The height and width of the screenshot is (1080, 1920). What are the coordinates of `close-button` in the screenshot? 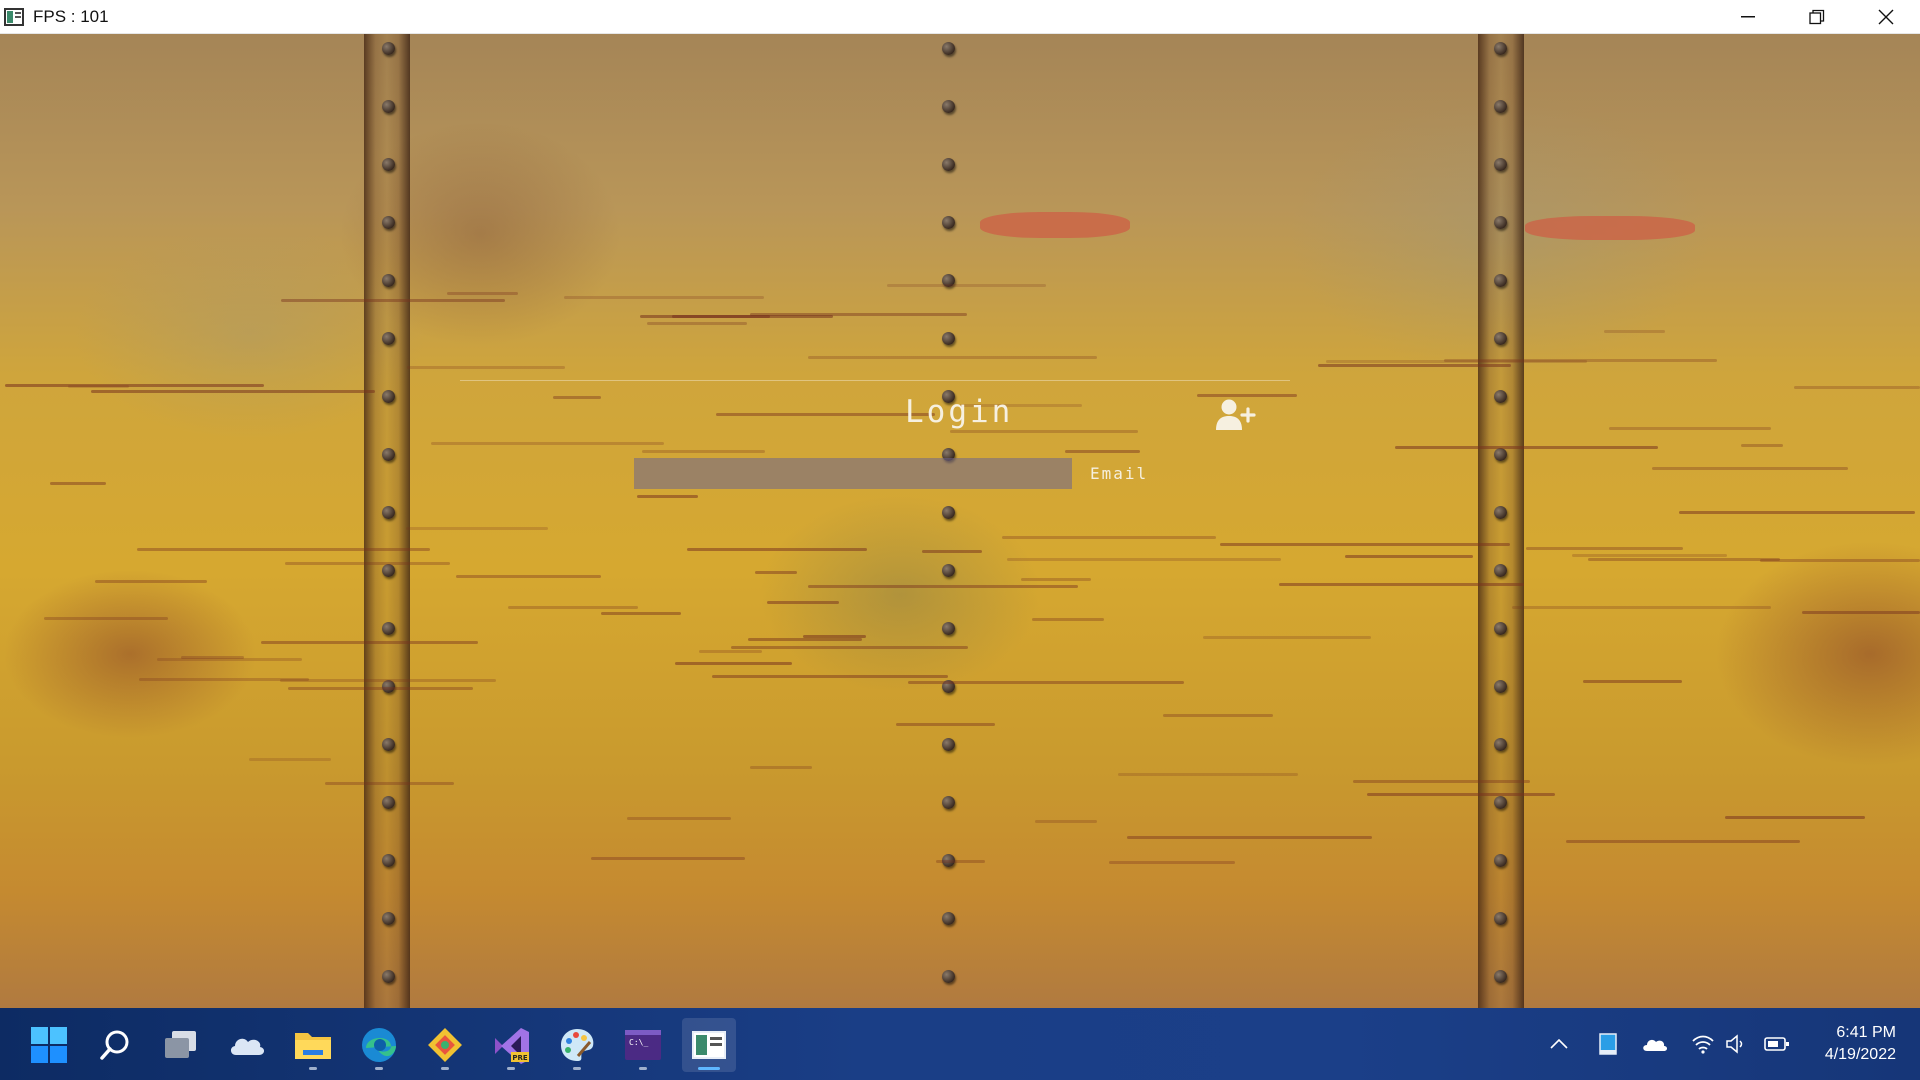 It's located at (1885, 17).